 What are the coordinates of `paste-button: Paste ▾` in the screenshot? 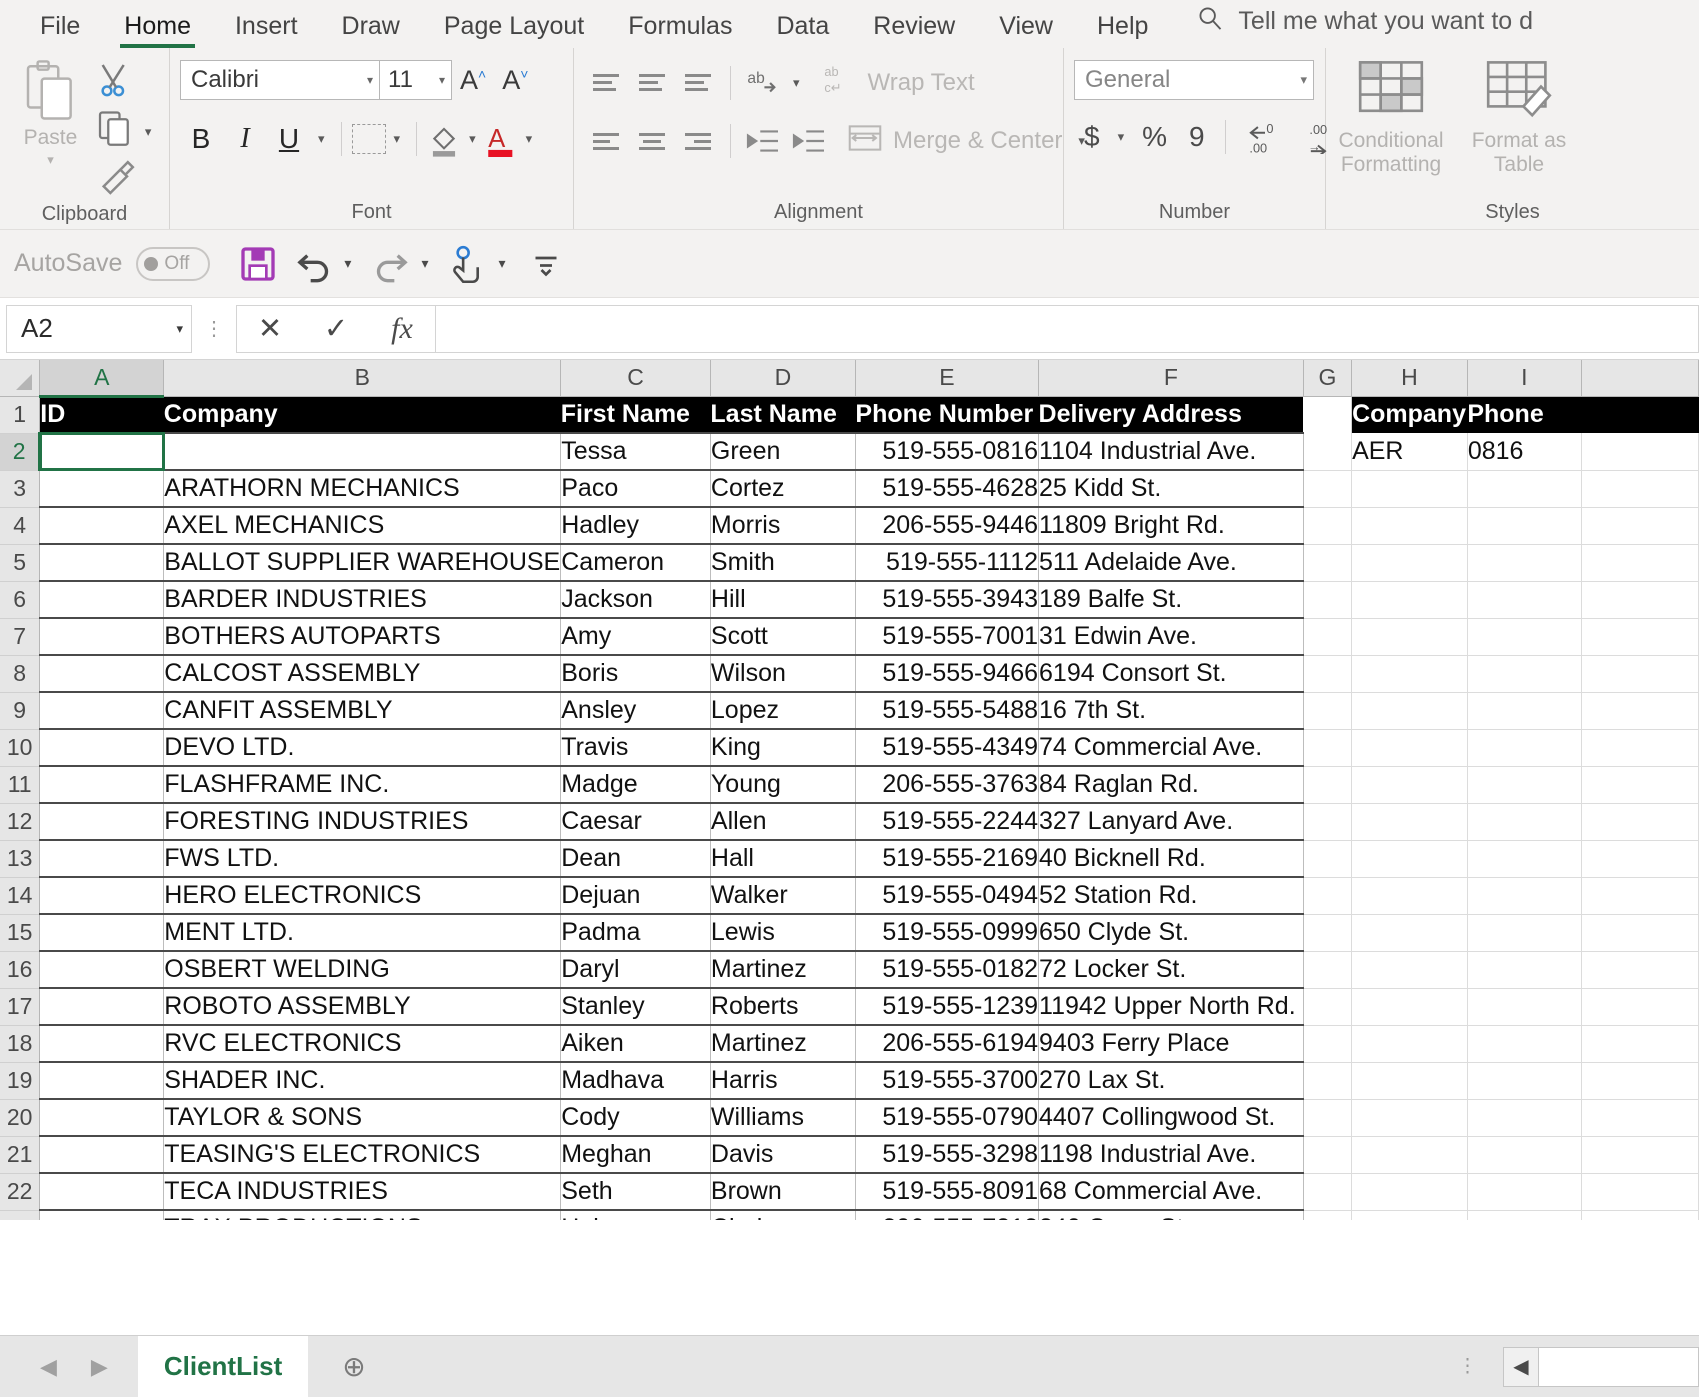 It's located at (50, 111).